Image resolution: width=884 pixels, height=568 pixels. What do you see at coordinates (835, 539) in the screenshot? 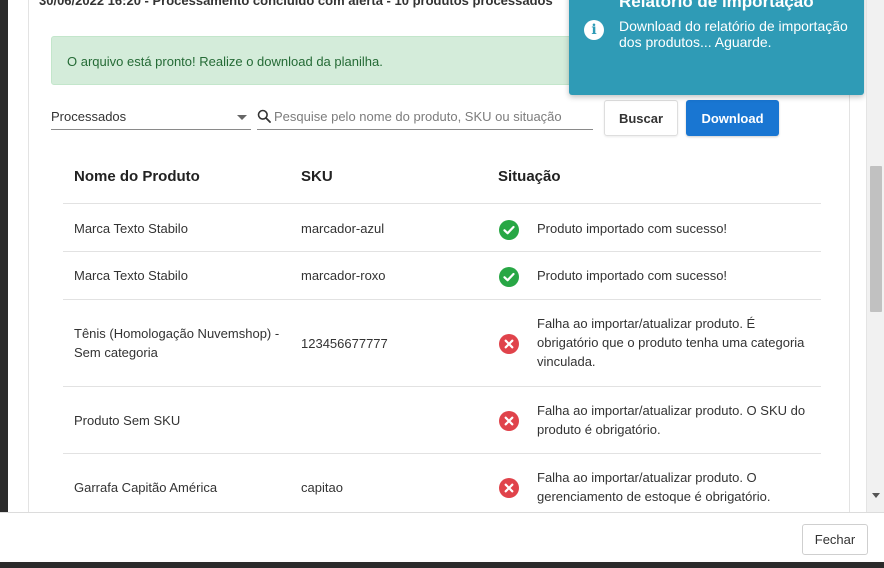
I see `close-button: Fechar` at bounding box center [835, 539].